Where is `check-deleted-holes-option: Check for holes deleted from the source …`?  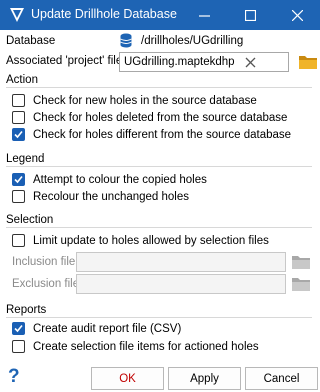
check-deleted-holes-option: Check for holes deleted from the source … is located at coordinates (149, 117).